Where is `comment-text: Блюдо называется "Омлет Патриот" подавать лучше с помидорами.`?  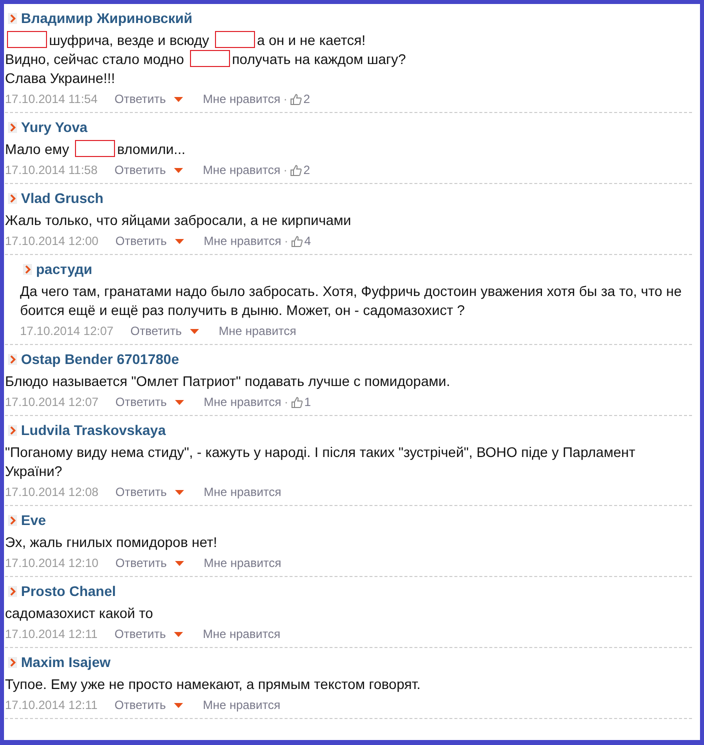 comment-text: Блюдо называется "Омлет Патриот" подавать лучше с помидорами. is located at coordinates (227, 381).